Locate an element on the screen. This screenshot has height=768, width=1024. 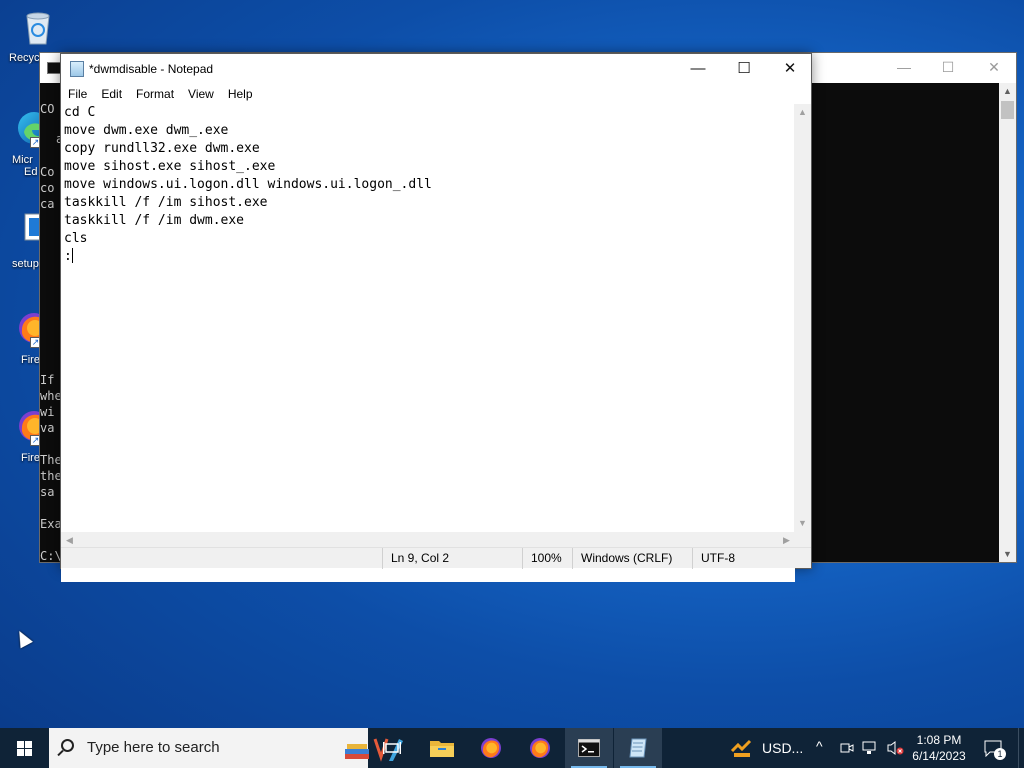
editor-line: move dwm.exe dwm_.exe is located at coordinates (146, 130).